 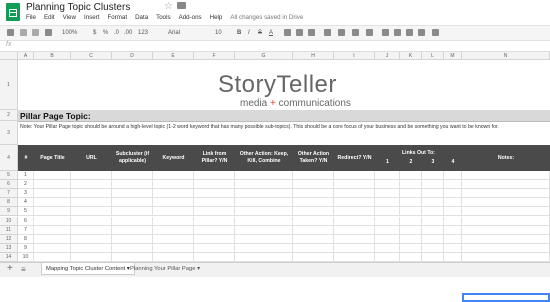 What do you see at coordinates (9, 185) in the screenshot?
I see `row-header: 6` at bounding box center [9, 185].